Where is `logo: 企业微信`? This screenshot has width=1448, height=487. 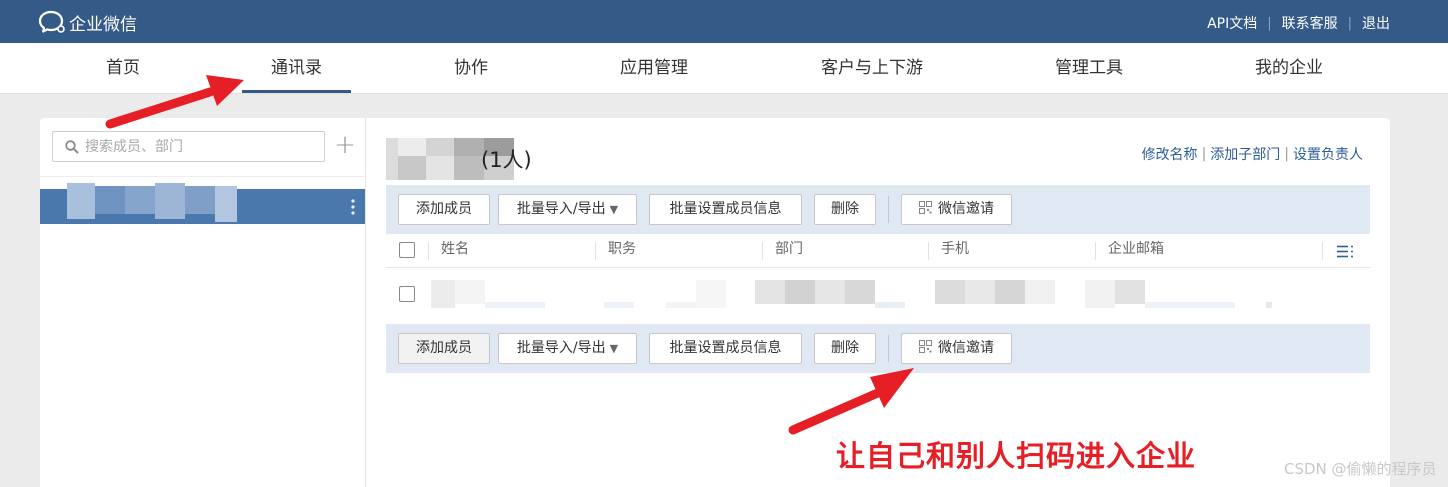 logo: 企业微信 is located at coordinates (87, 22).